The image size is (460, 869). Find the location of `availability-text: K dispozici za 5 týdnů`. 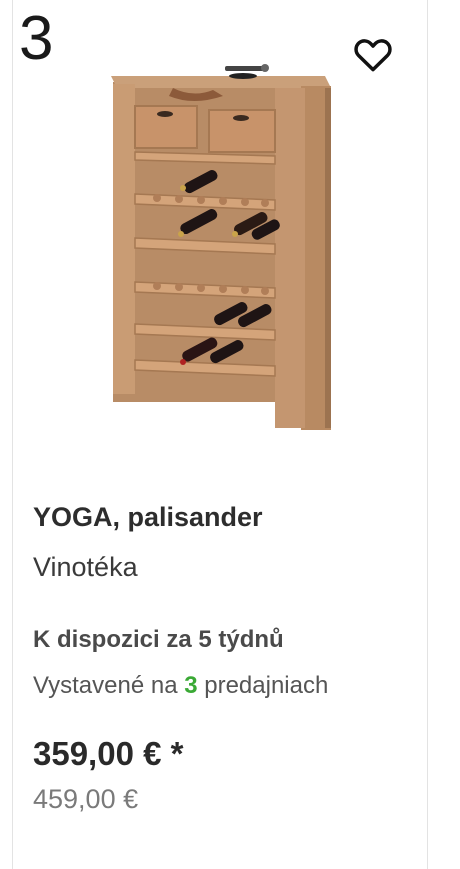

availability-text: K dispozici za 5 týdnů is located at coordinates (158, 639).